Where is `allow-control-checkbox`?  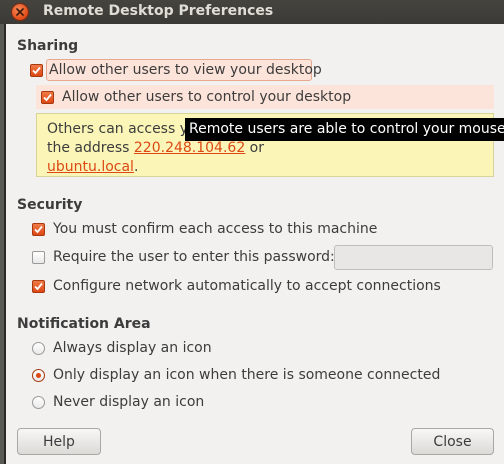
allow-control-checkbox is located at coordinates (47, 97).